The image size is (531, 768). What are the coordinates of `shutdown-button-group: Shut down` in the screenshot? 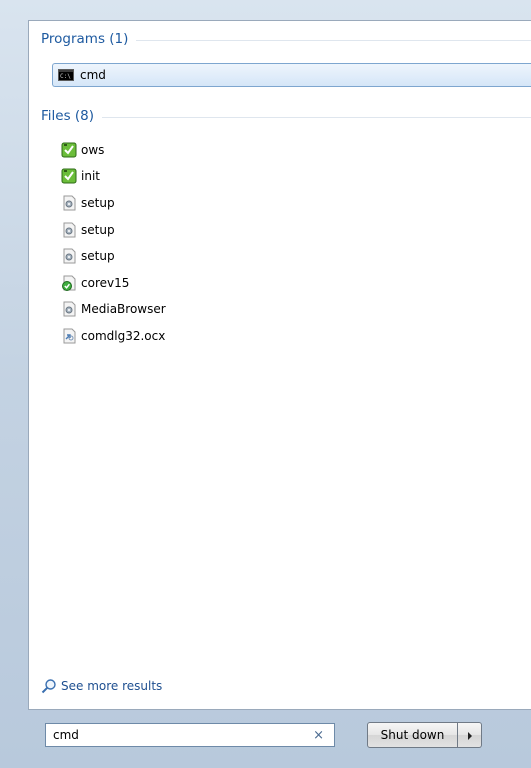 It's located at (424, 735).